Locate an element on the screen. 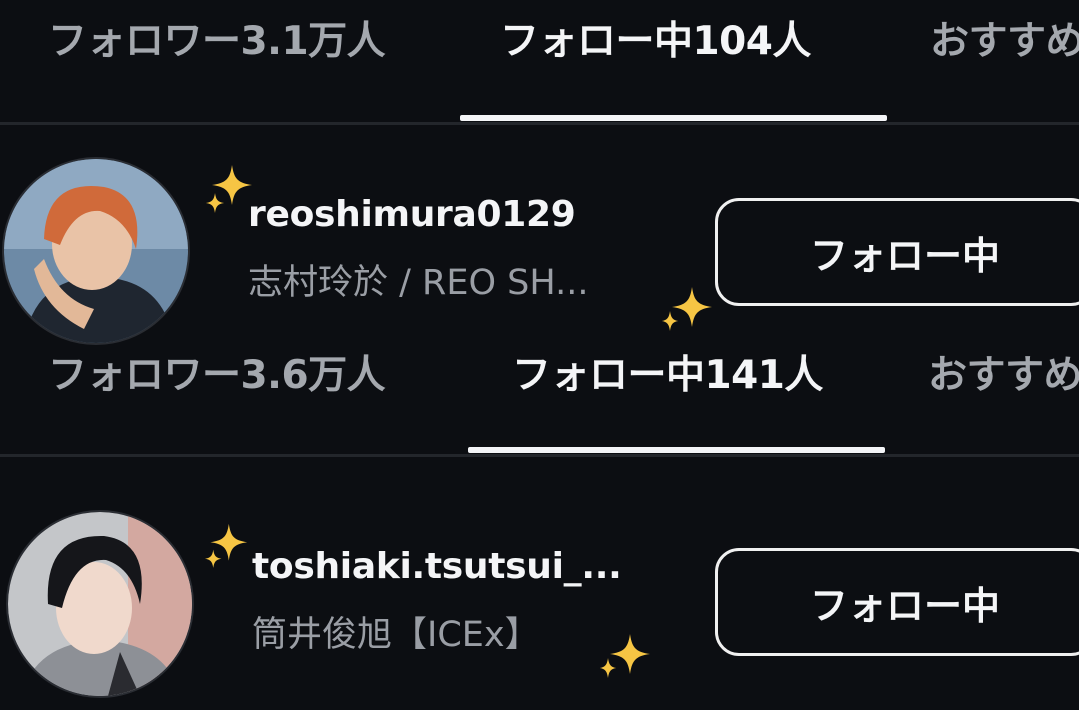 This screenshot has width=1079, height=710. tab-following: フォロー中104人 is located at coordinates (655, 42).